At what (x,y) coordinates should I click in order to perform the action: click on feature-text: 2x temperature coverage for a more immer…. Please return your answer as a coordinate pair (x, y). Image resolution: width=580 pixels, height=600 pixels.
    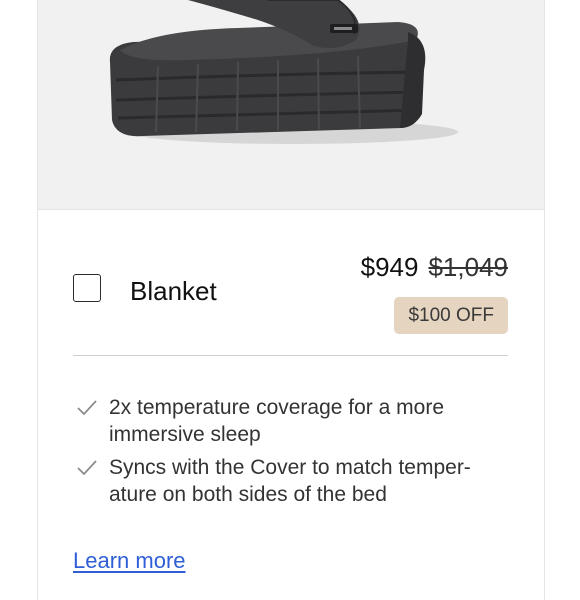
    Looking at the image, I should click on (276, 421).